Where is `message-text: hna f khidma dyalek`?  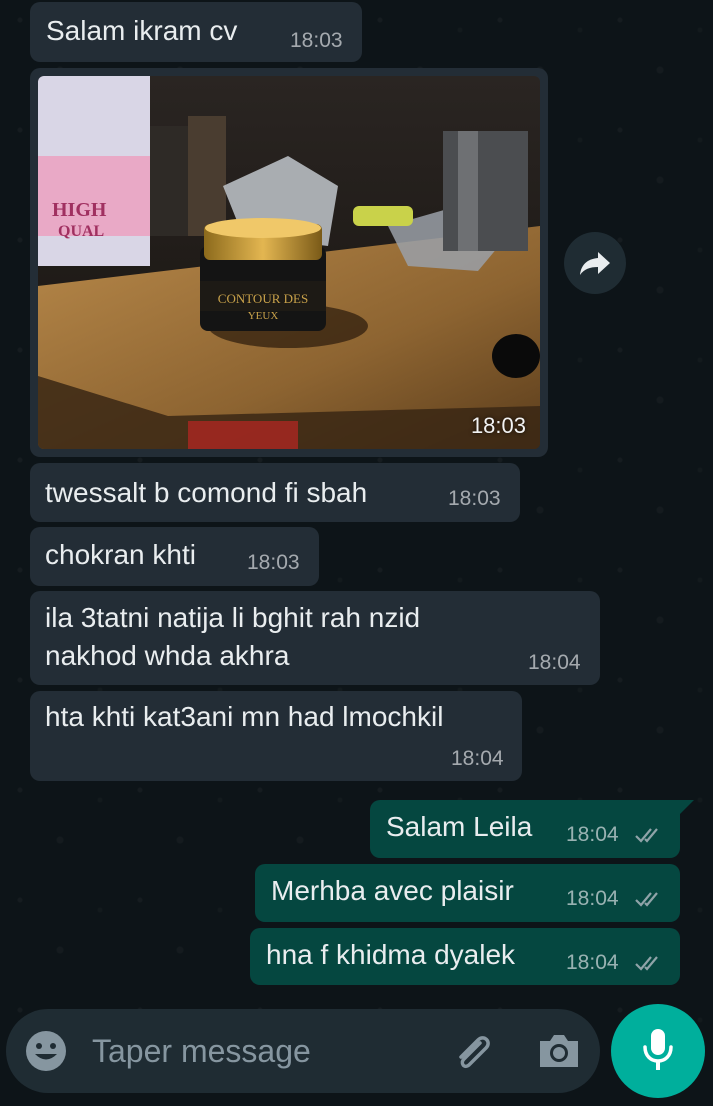 message-text: hna f khidma dyalek is located at coordinates (391, 954).